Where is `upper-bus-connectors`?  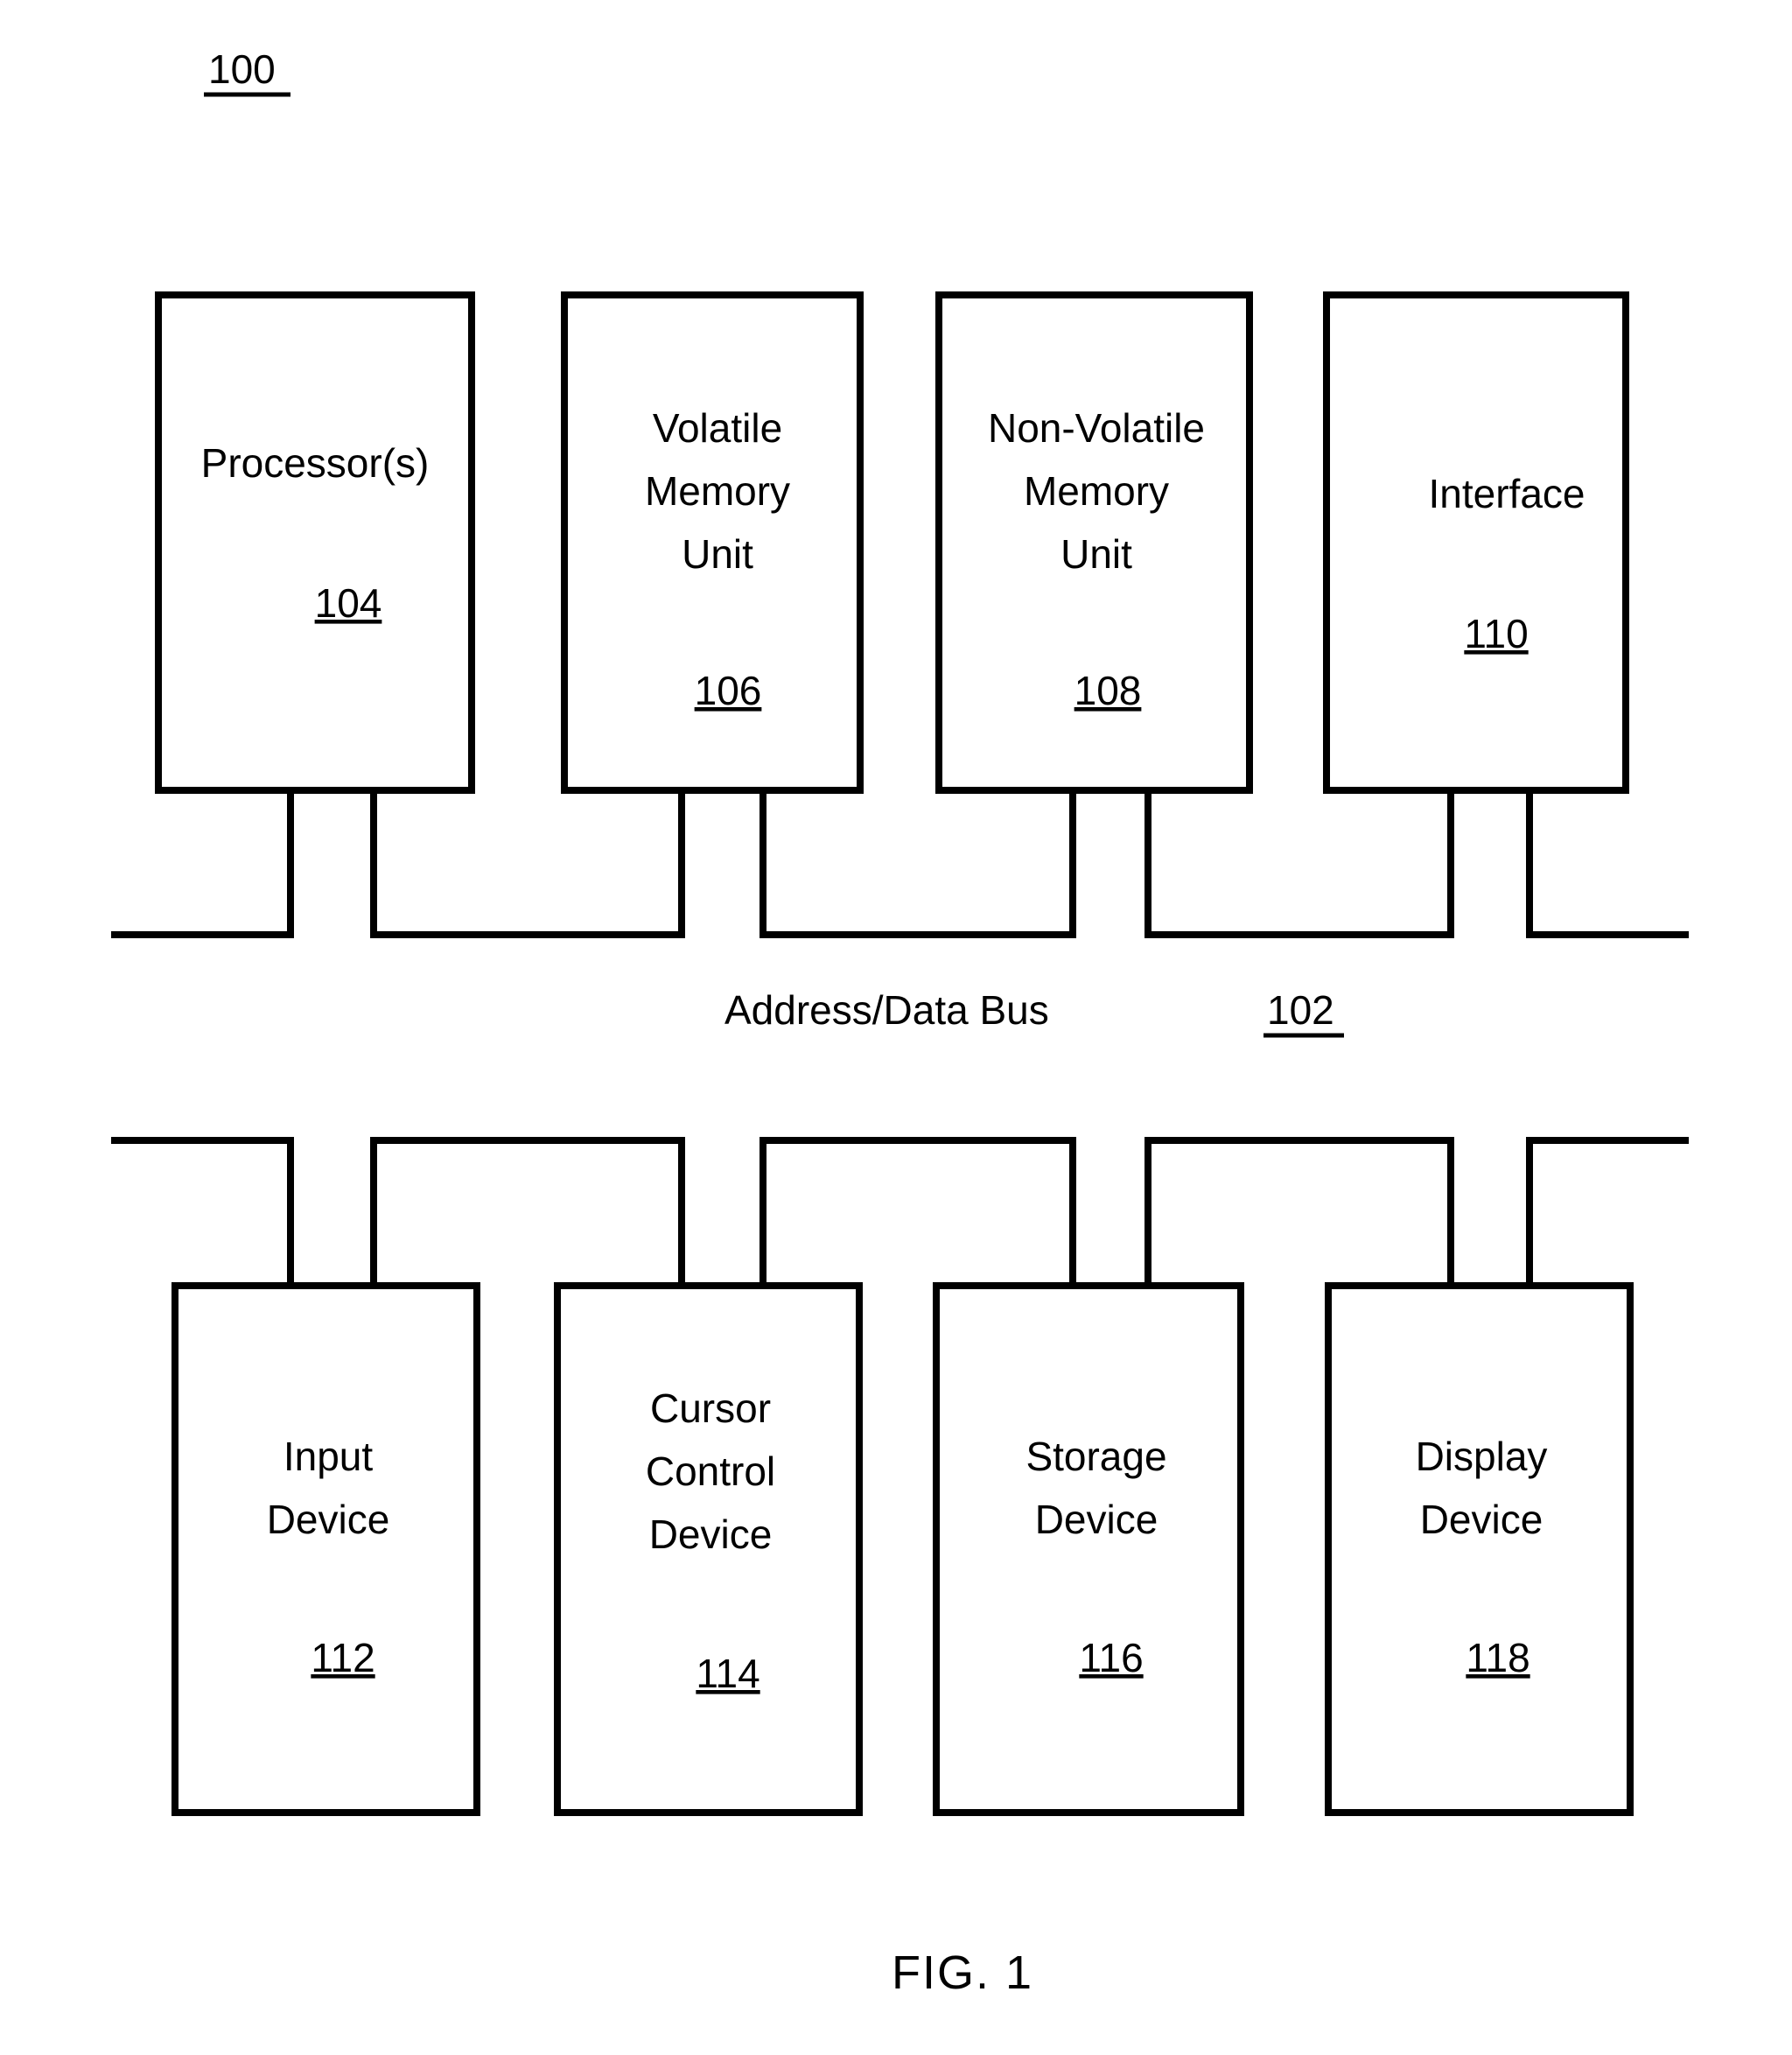
upper-bus-connectors is located at coordinates (900, 864).